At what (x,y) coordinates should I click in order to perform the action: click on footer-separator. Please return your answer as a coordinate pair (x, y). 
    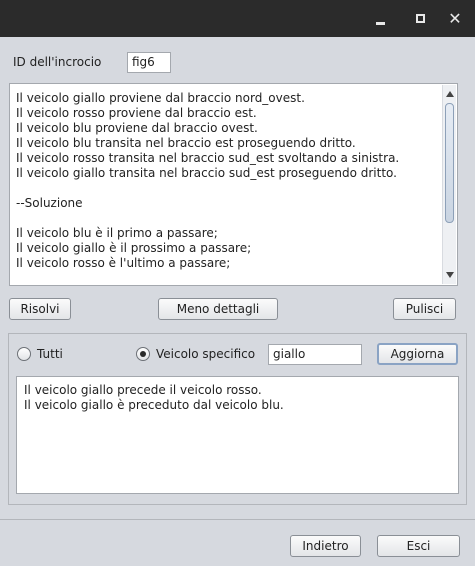
    Looking at the image, I should click on (237, 519).